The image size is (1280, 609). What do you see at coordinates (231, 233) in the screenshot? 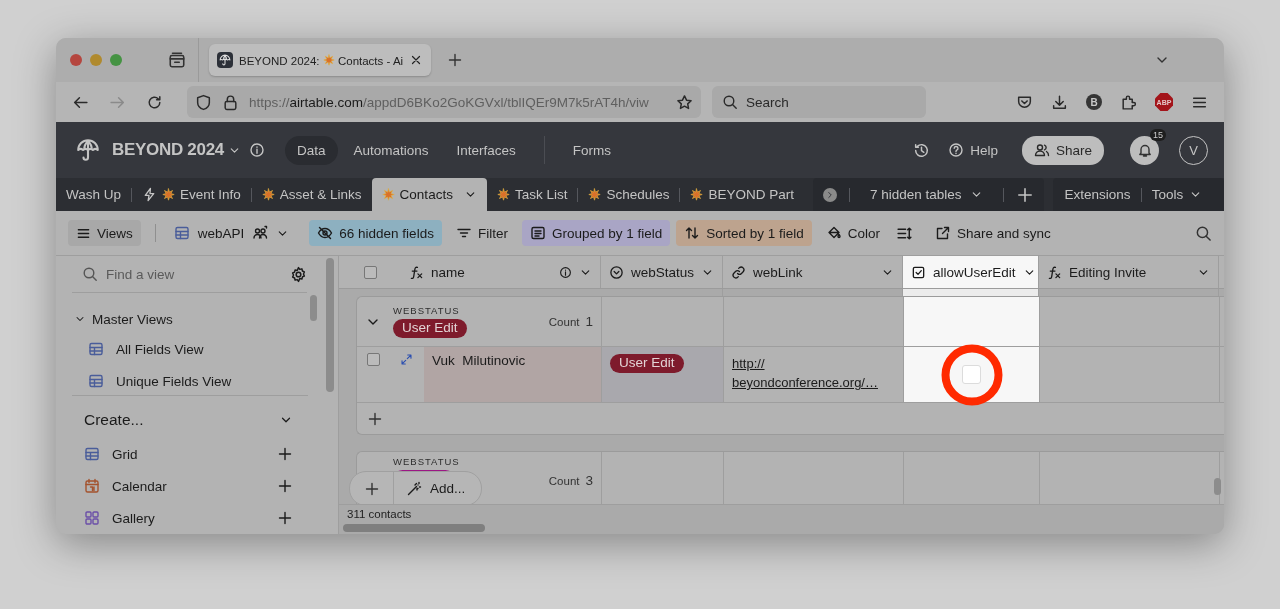
I see `view-switcher: webAPI` at bounding box center [231, 233].